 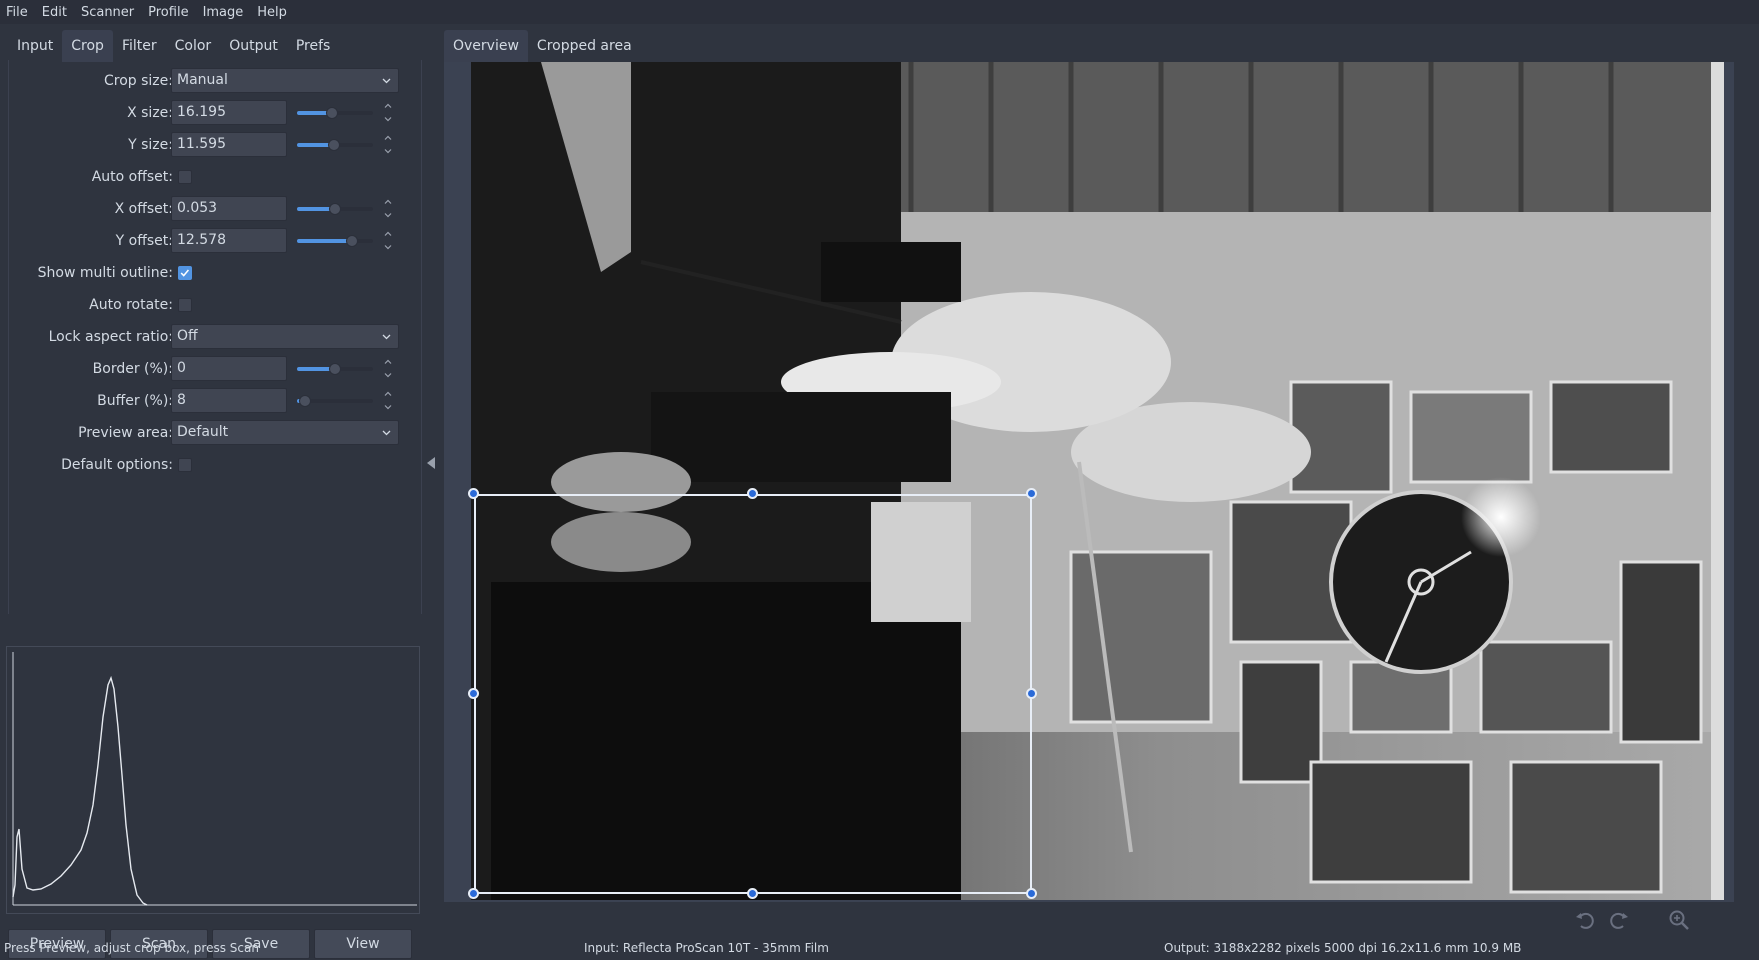 What do you see at coordinates (201, 240) in the screenshot?
I see `y-offset-value: 12.578` at bounding box center [201, 240].